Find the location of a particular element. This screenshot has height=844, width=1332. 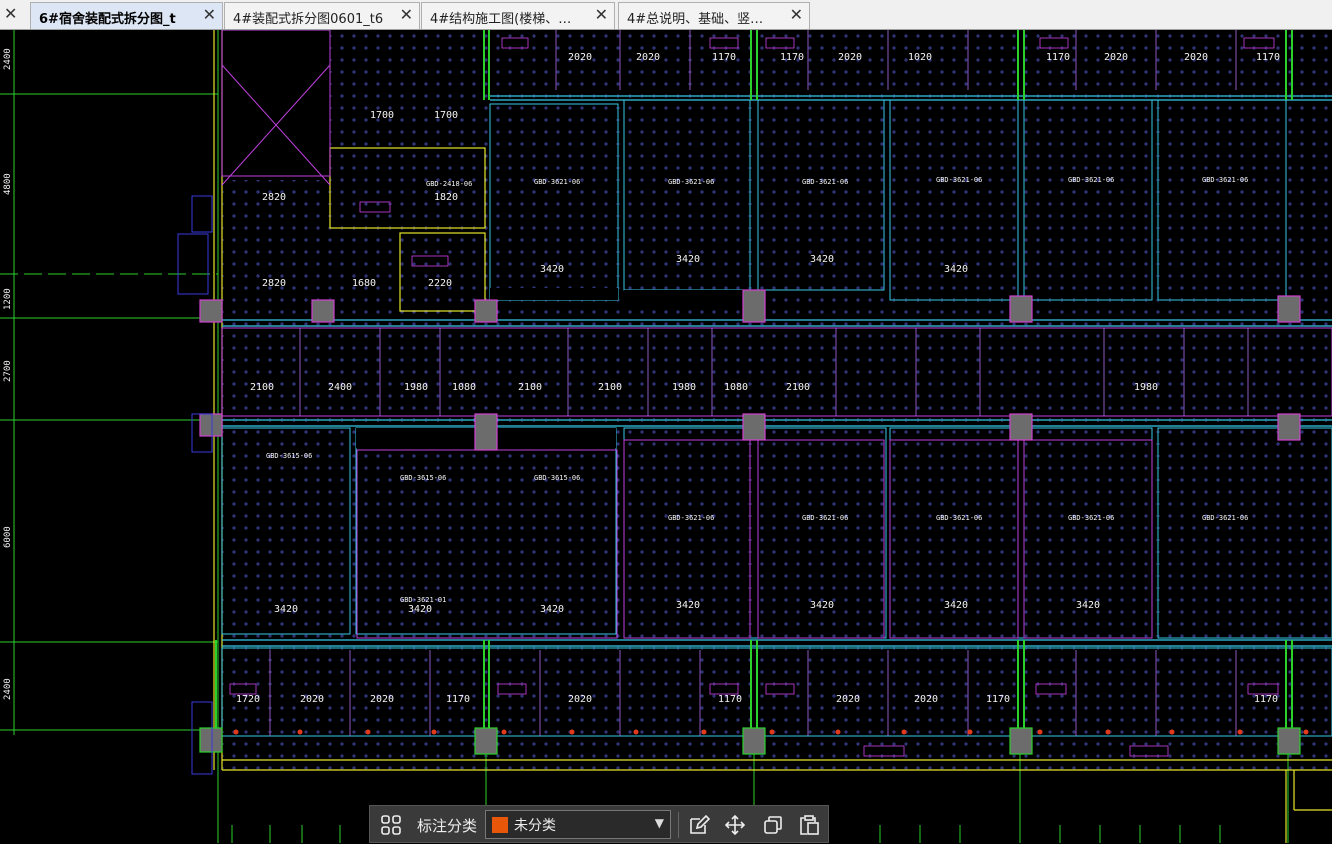

tab-6-dorm: 6#宿舍装配式拆分图_t ✕ is located at coordinates (126, 15).